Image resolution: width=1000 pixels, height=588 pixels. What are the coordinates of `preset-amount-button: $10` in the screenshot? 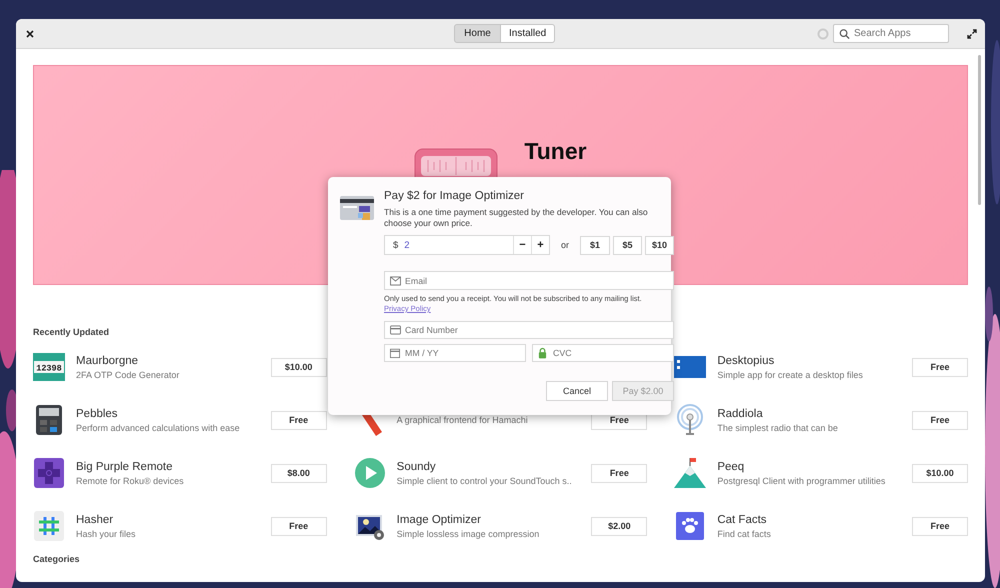 It's located at (659, 245).